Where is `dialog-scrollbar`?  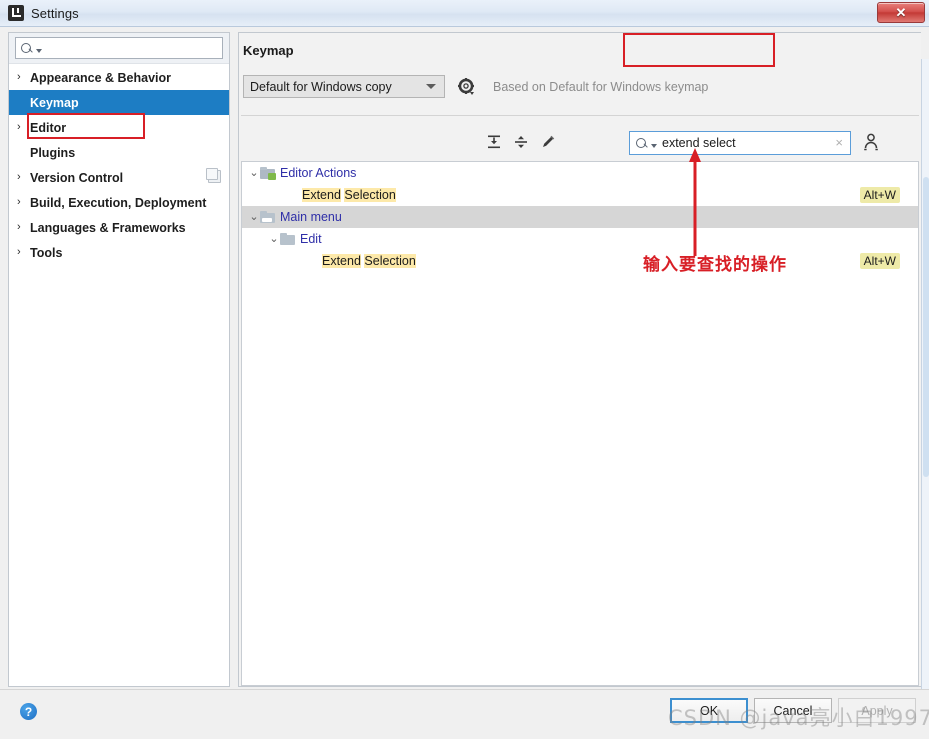 dialog-scrollbar is located at coordinates (925, 387).